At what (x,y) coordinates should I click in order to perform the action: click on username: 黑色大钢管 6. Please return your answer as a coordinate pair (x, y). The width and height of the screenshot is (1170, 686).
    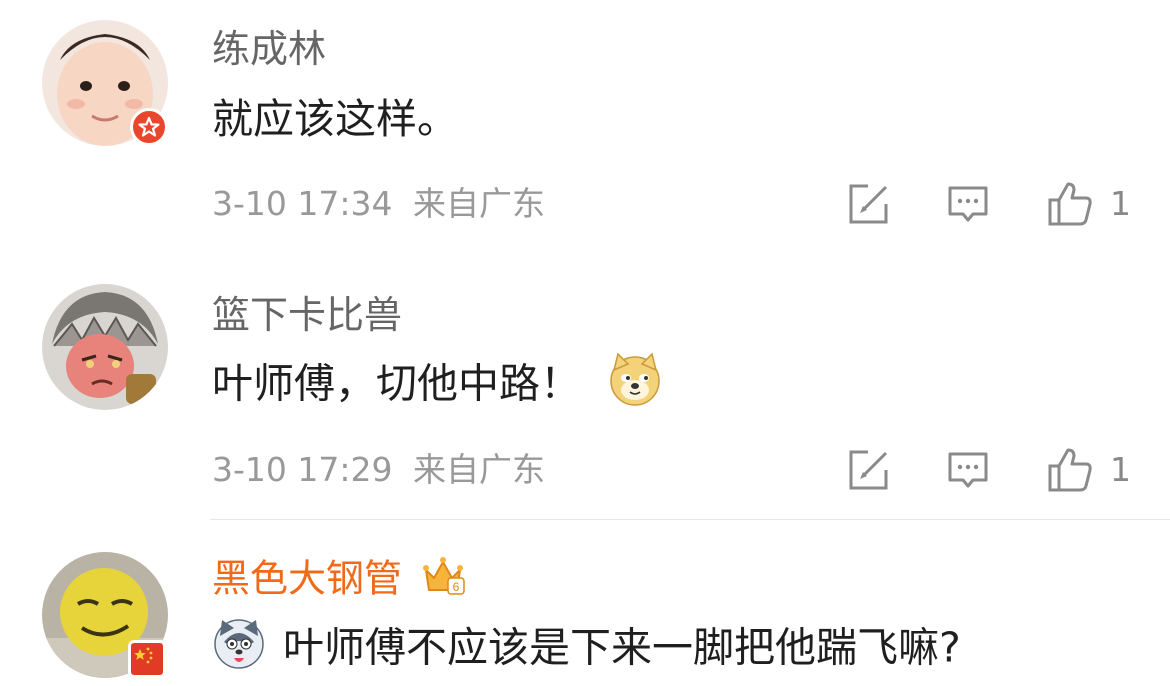
    Looking at the image, I should click on (339, 580).